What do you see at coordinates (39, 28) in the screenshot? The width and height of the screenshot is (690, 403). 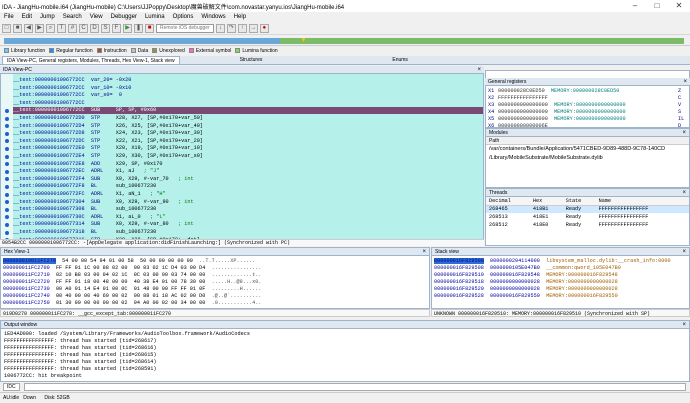 I see `forward-icon: ▶` at bounding box center [39, 28].